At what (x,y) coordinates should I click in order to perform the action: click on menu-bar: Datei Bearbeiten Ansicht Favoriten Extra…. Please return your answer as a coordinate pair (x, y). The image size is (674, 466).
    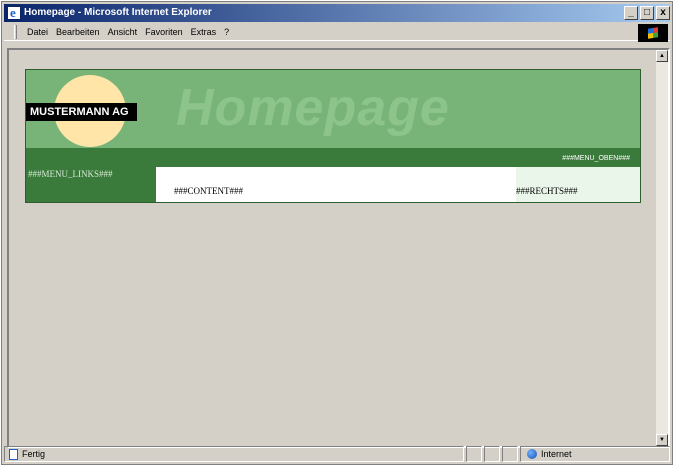
    Looking at the image, I should click on (337, 32).